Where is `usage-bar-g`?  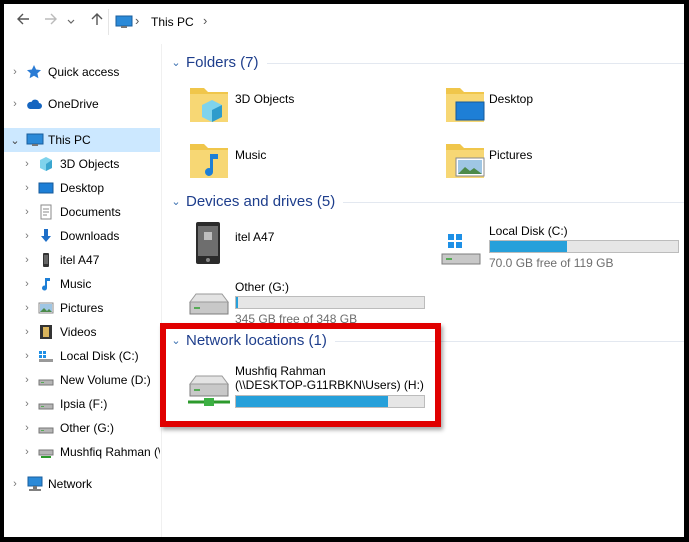 usage-bar-g is located at coordinates (330, 302).